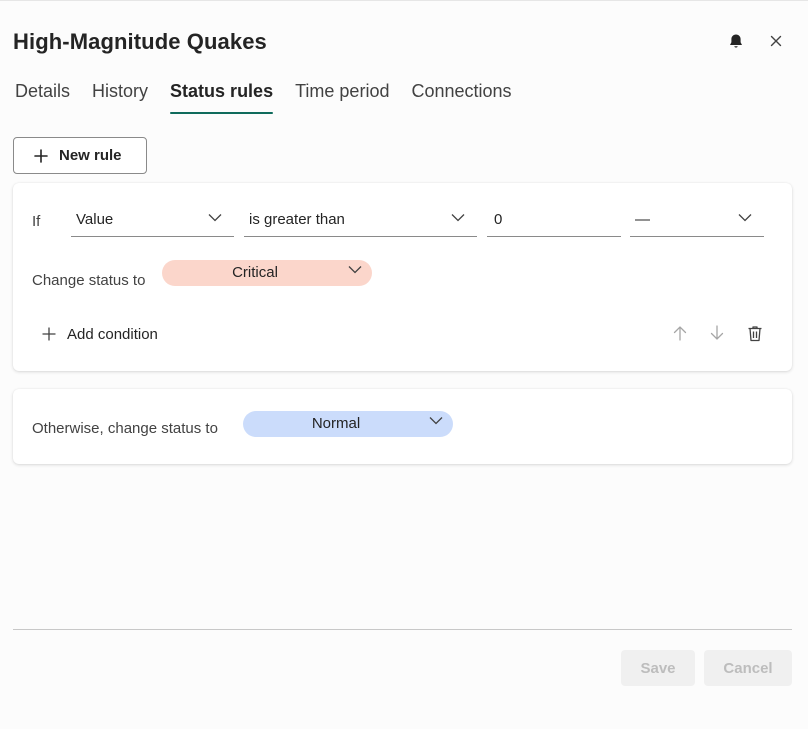  I want to click on threshold-input: 0, so click(554, 221).